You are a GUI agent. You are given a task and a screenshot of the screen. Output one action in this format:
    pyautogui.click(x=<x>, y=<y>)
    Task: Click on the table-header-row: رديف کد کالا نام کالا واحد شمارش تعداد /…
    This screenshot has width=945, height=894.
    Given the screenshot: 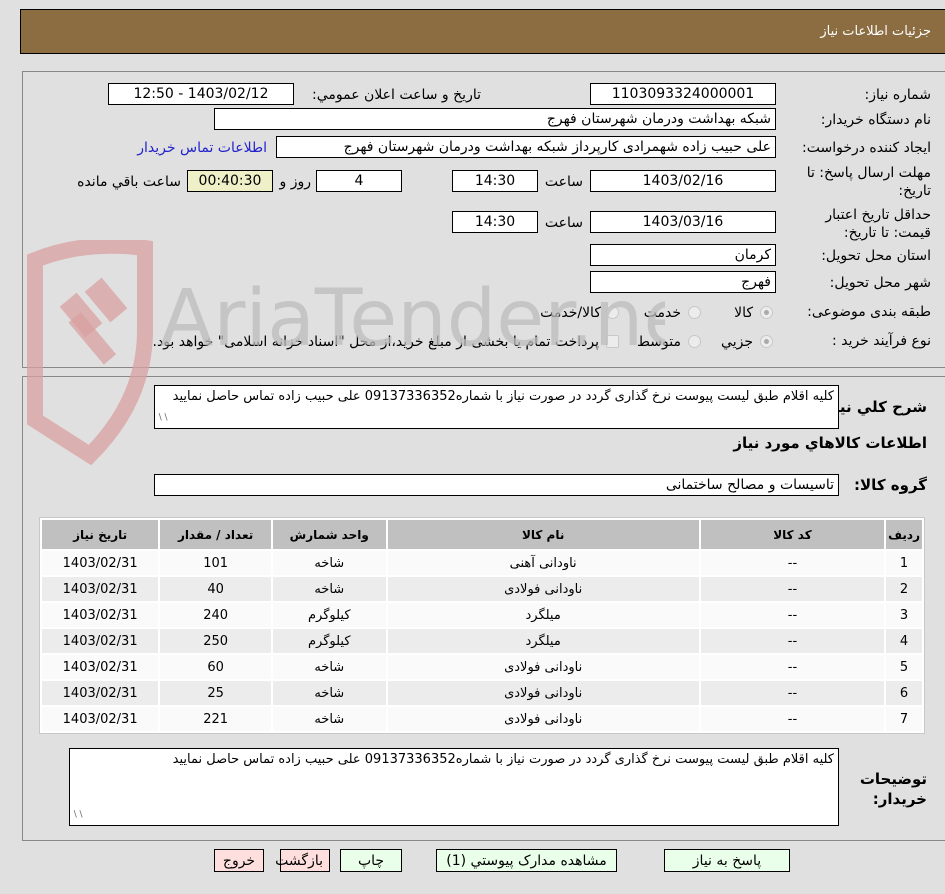 What is the action you would take?
    pyautogui.click(x=482, y=534)
    